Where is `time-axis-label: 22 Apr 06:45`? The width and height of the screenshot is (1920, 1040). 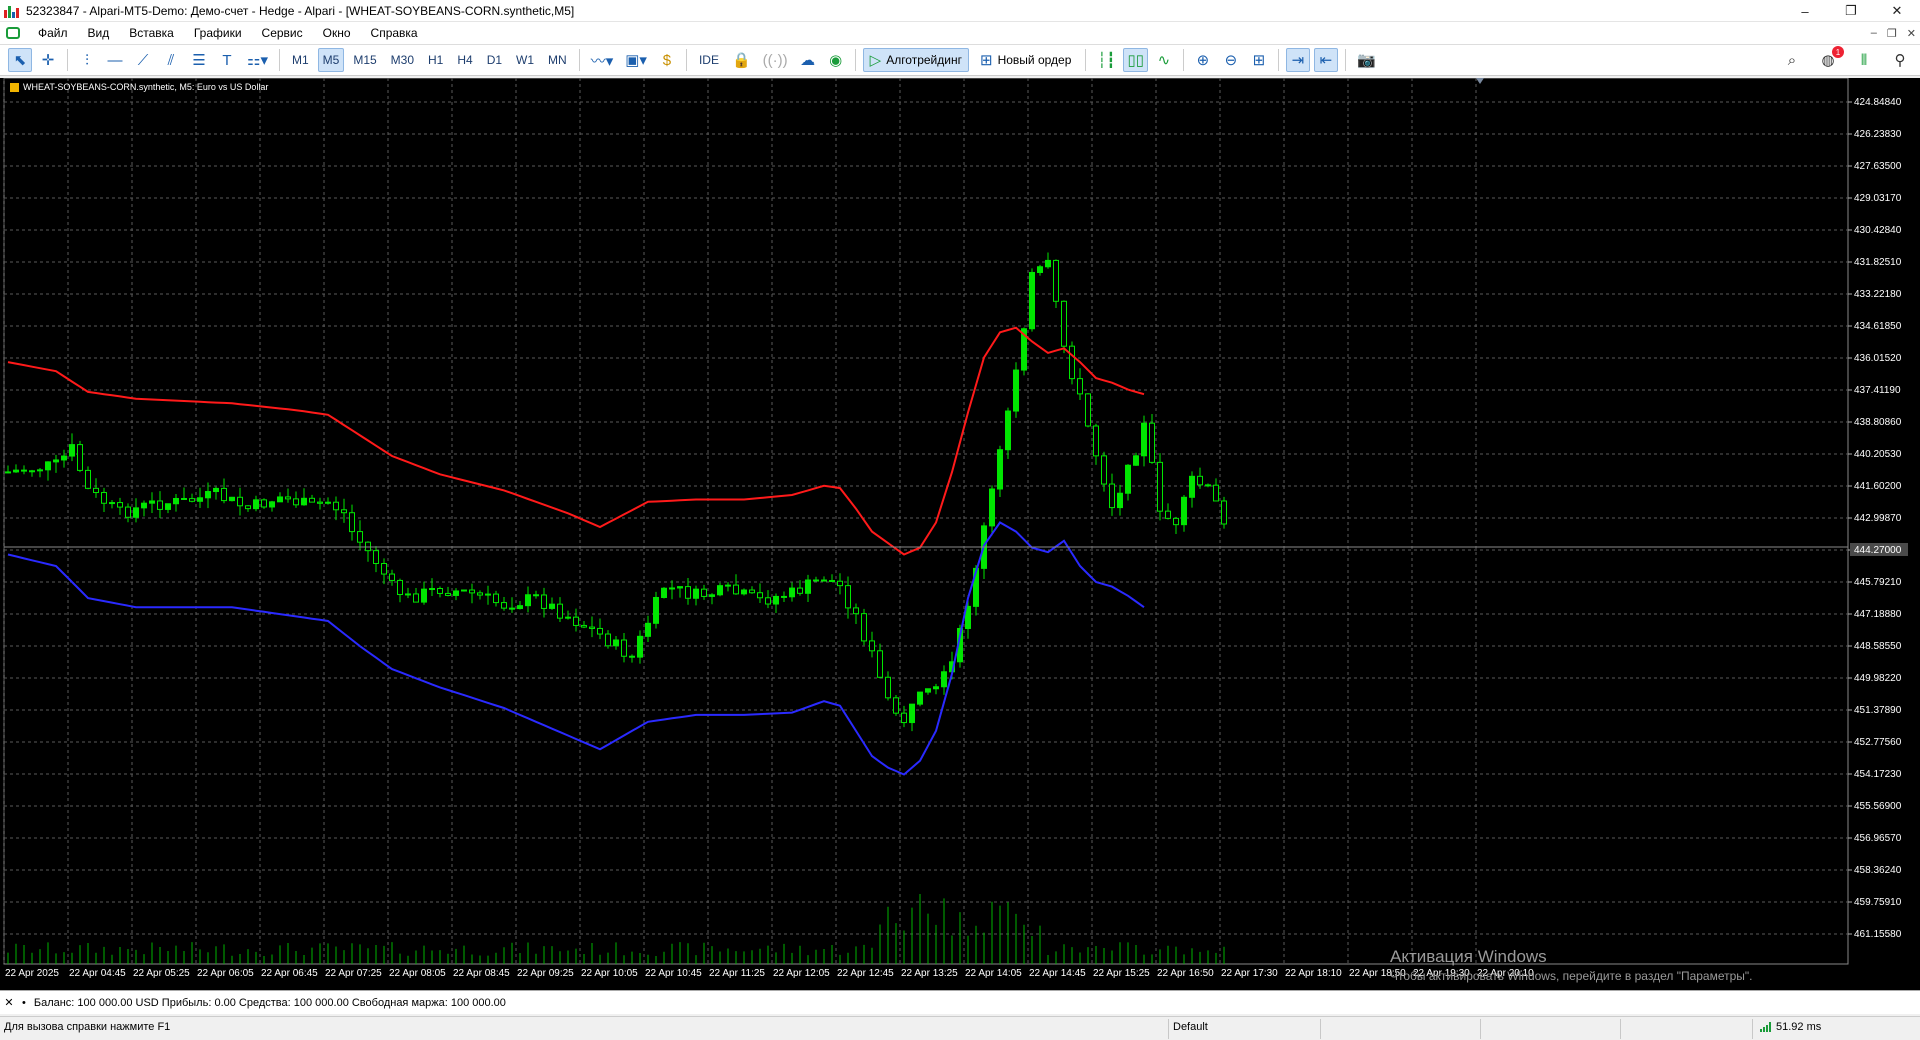
time-axis-label: 22 Apr 06:45 is located at coordinates (289, 973).